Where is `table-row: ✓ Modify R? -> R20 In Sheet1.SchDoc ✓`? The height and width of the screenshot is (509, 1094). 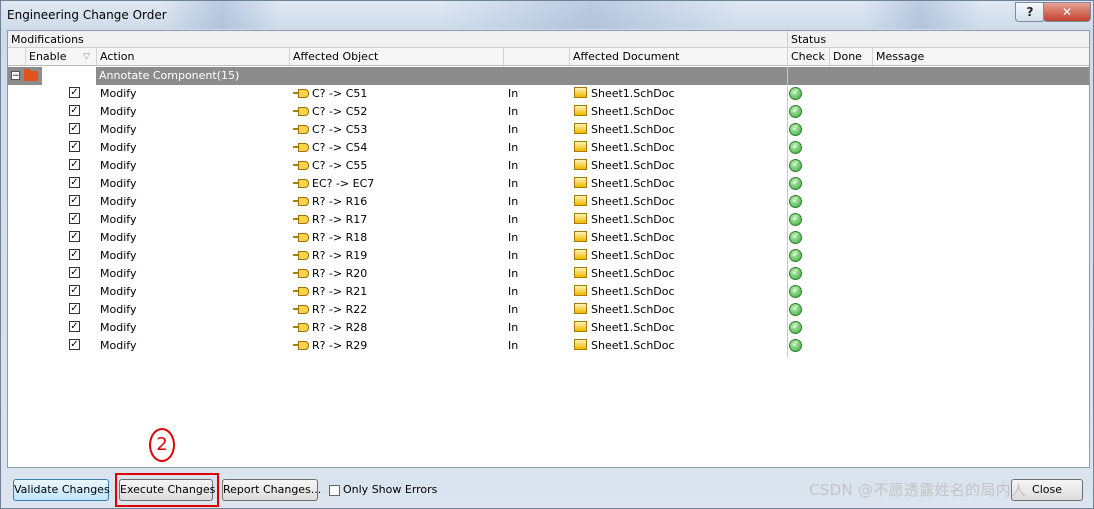 table-row: ✓ Modify R? -> R20 In Sheet1.SchDoc ✓ is located at coordinates (548, 274).